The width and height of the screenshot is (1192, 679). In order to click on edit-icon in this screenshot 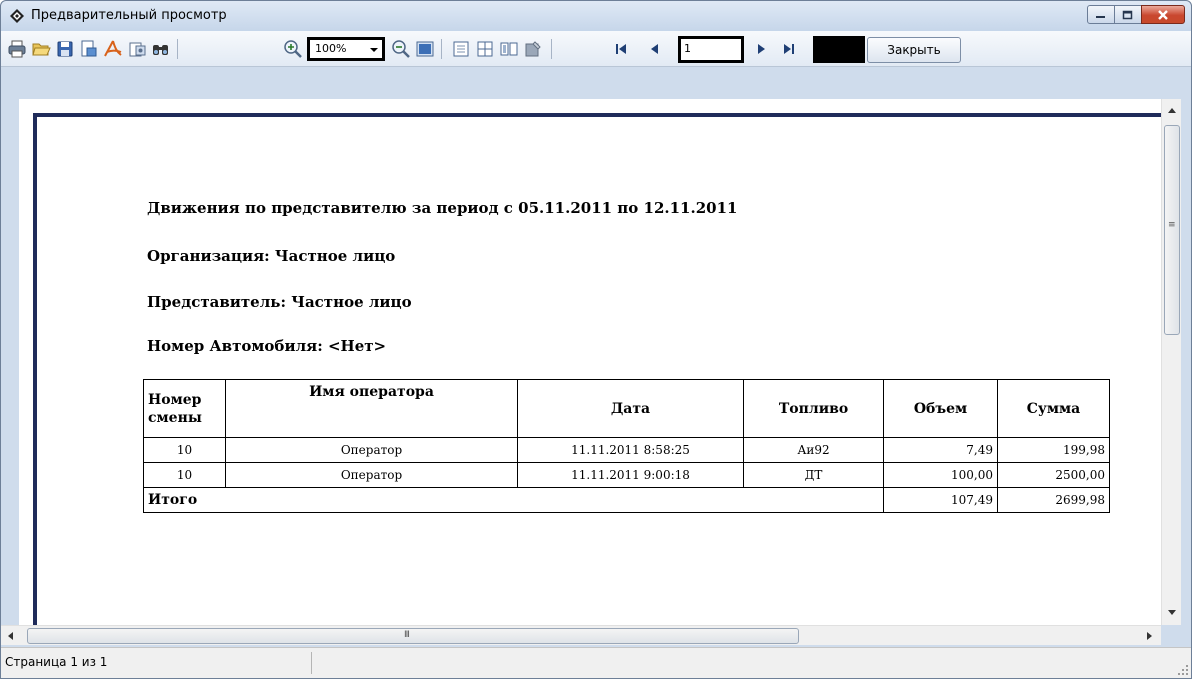, I will do `click(533, 49)`.